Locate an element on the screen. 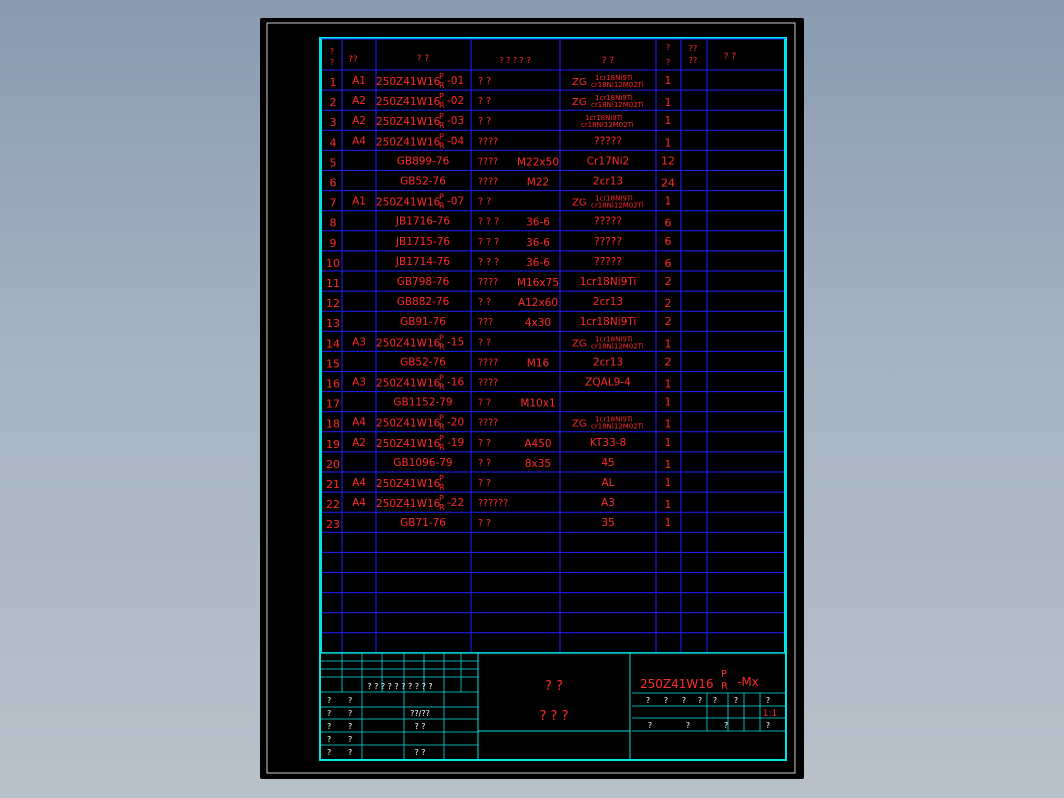 The height and width of the screenshot is (798, 1064). row-qty: 6 is located at coordinates (668, 241).